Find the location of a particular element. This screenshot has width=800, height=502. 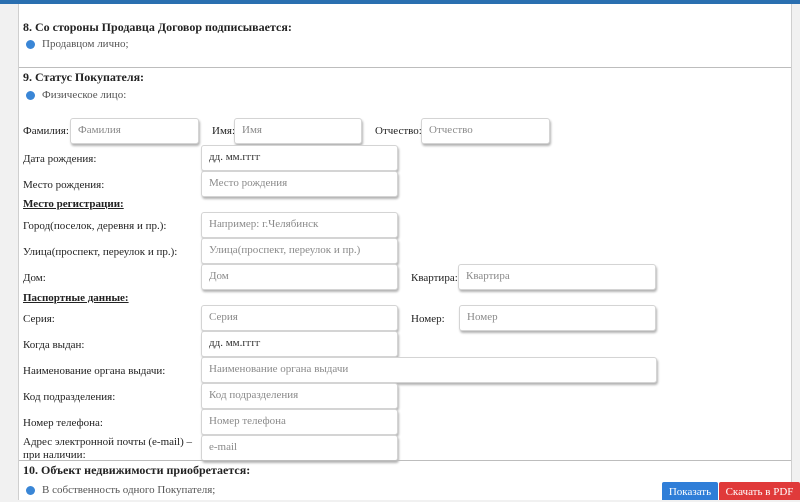

division-code-label: Код подразделения: is located at coordinates (69, 397).